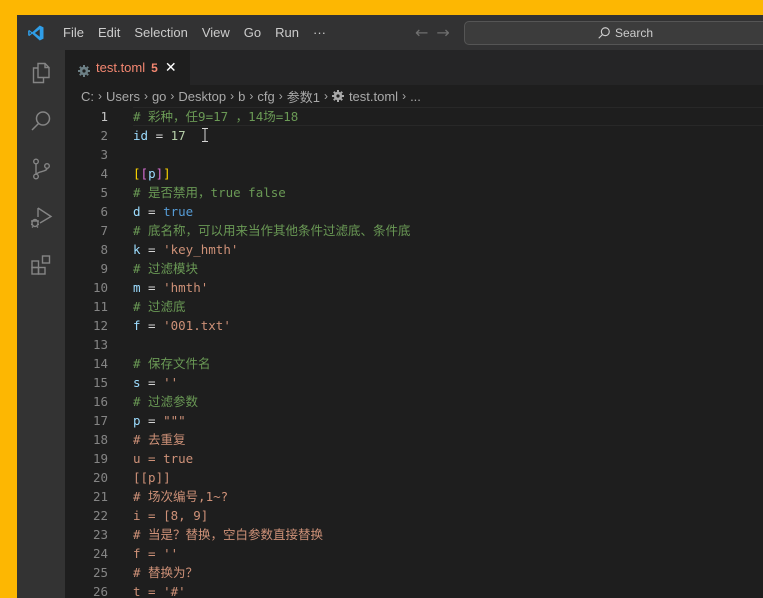 Image resolution: width=763 pixels, height=598 pixels. What do you see at coordinates (373, 96) in the screenshot?
I see `breadcrumb-item: test.toml` at bounding box center [373, 96].